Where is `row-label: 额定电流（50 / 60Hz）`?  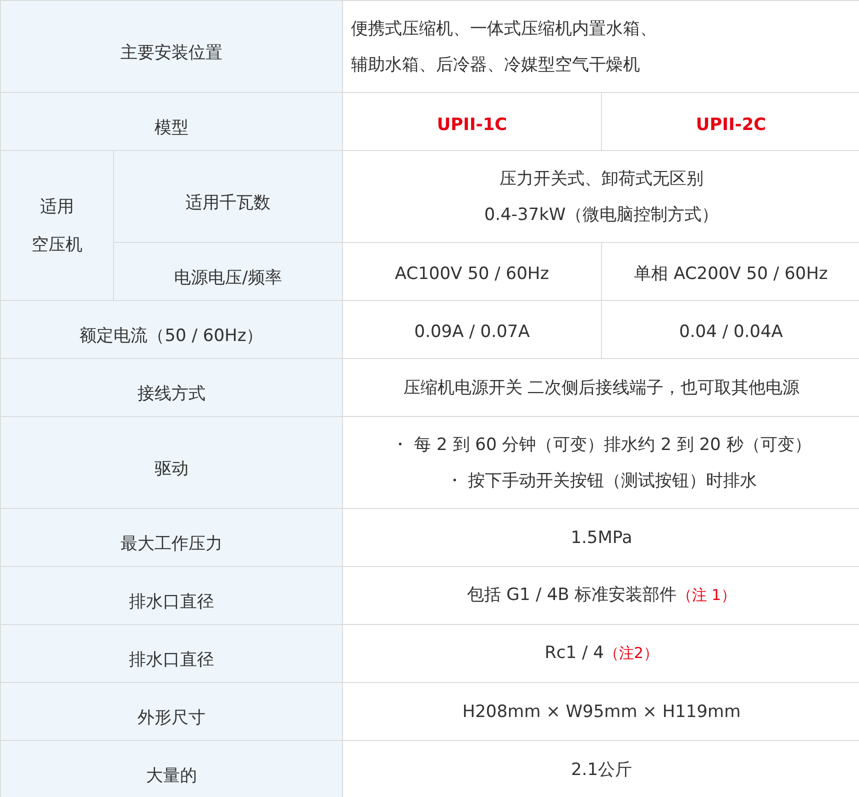
row-label: 额定电流（50 / 60Hz） is located at coordinates (171, 329).